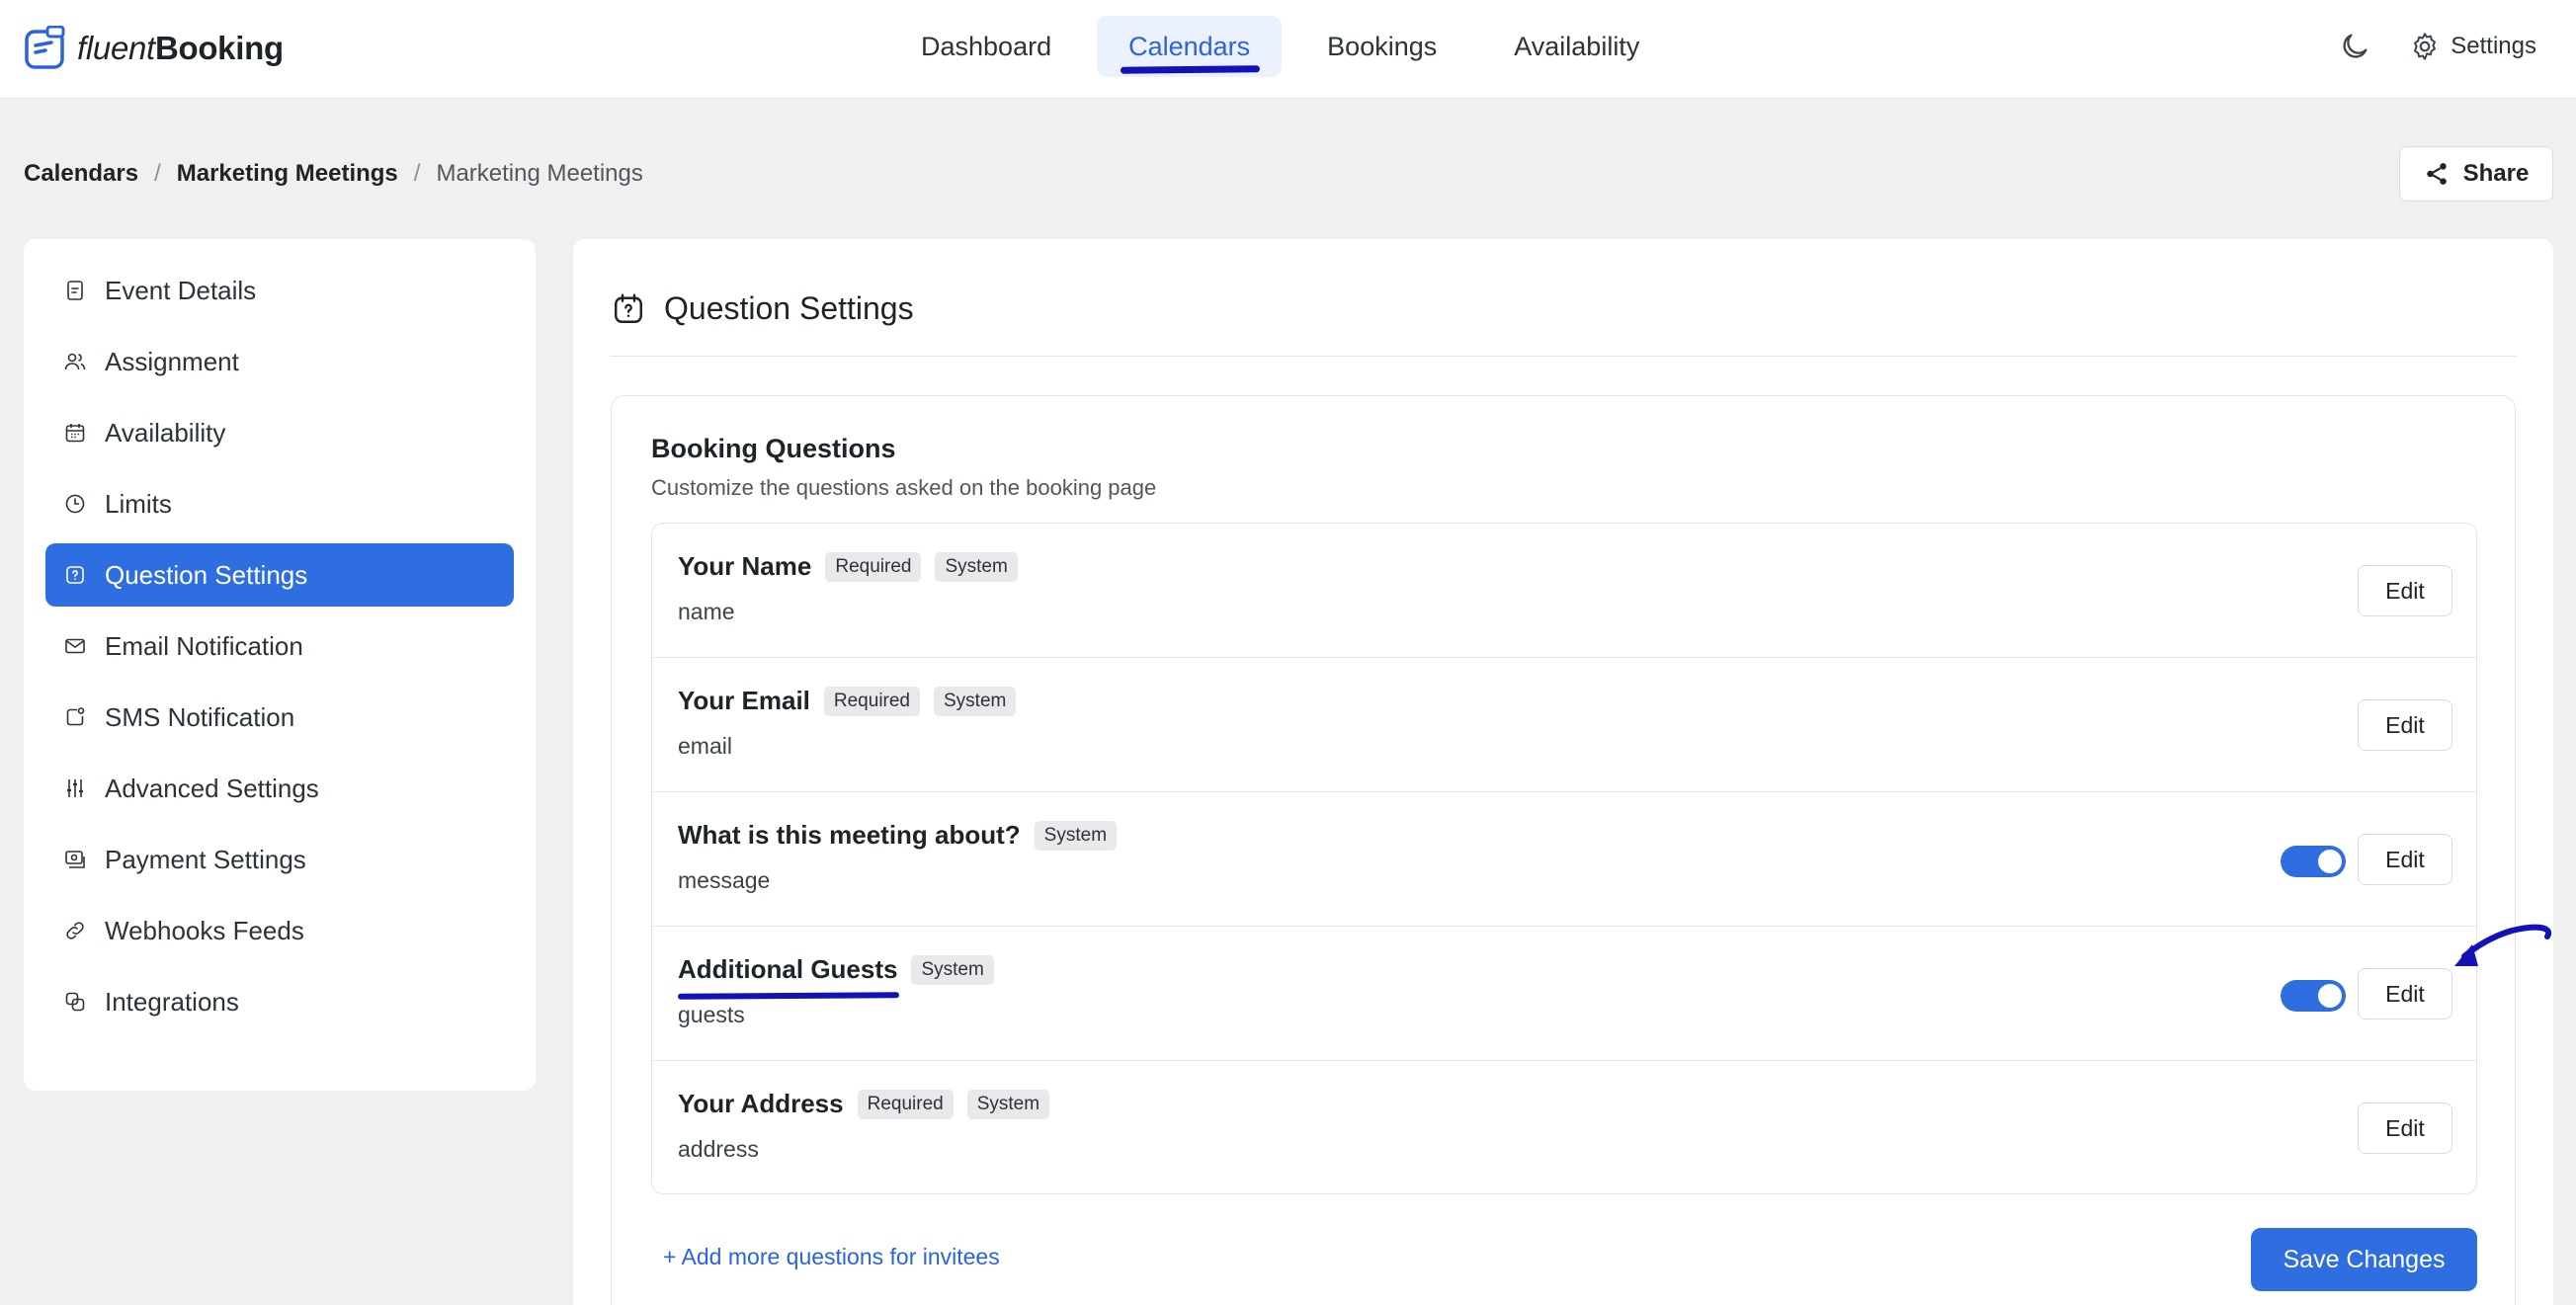 The width and height of the screenshot is (2576, 1305). I want to click on question-header: Your Email Required System, so click(847, 701).